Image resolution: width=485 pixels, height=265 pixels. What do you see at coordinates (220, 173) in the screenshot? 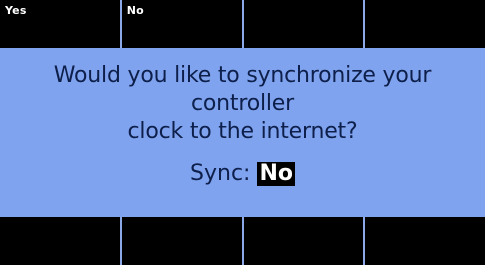
I see `sync-label: Sync:` at bounding box center [220, 173].